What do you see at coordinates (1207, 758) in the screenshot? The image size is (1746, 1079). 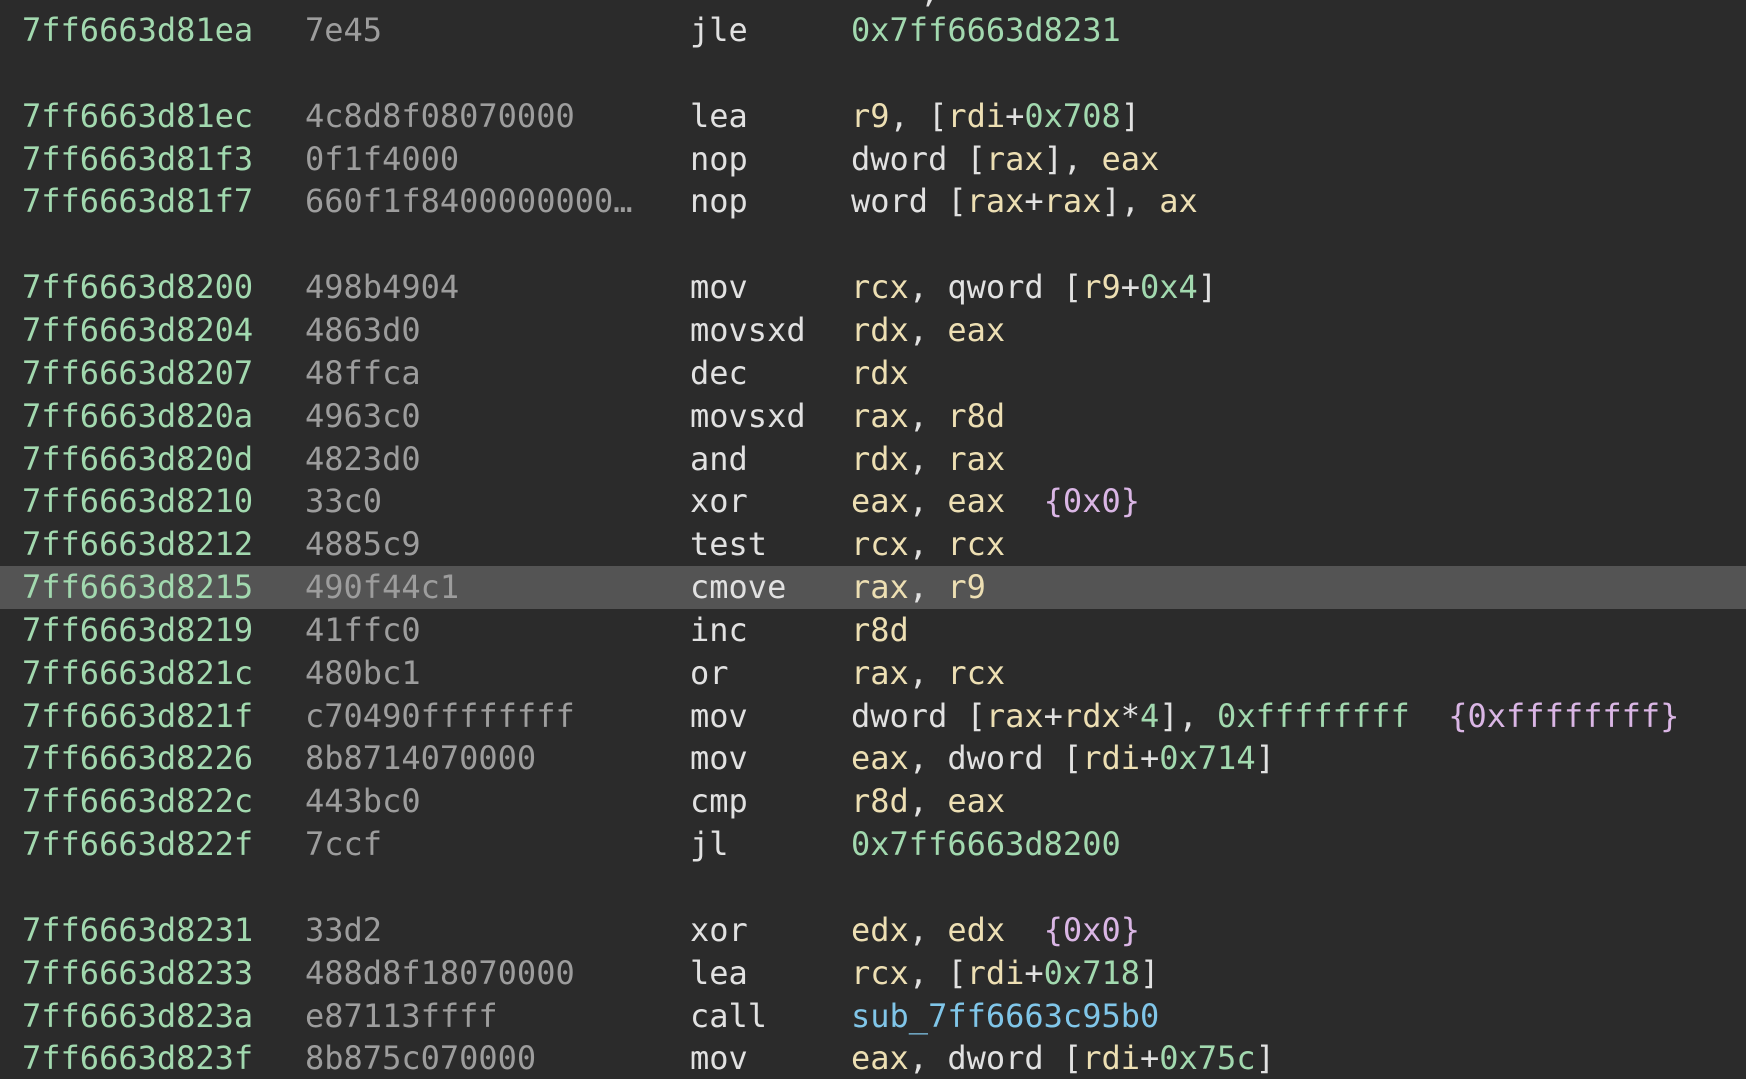 I see `number-token: 0x714` at bounding box center [1207, 758].